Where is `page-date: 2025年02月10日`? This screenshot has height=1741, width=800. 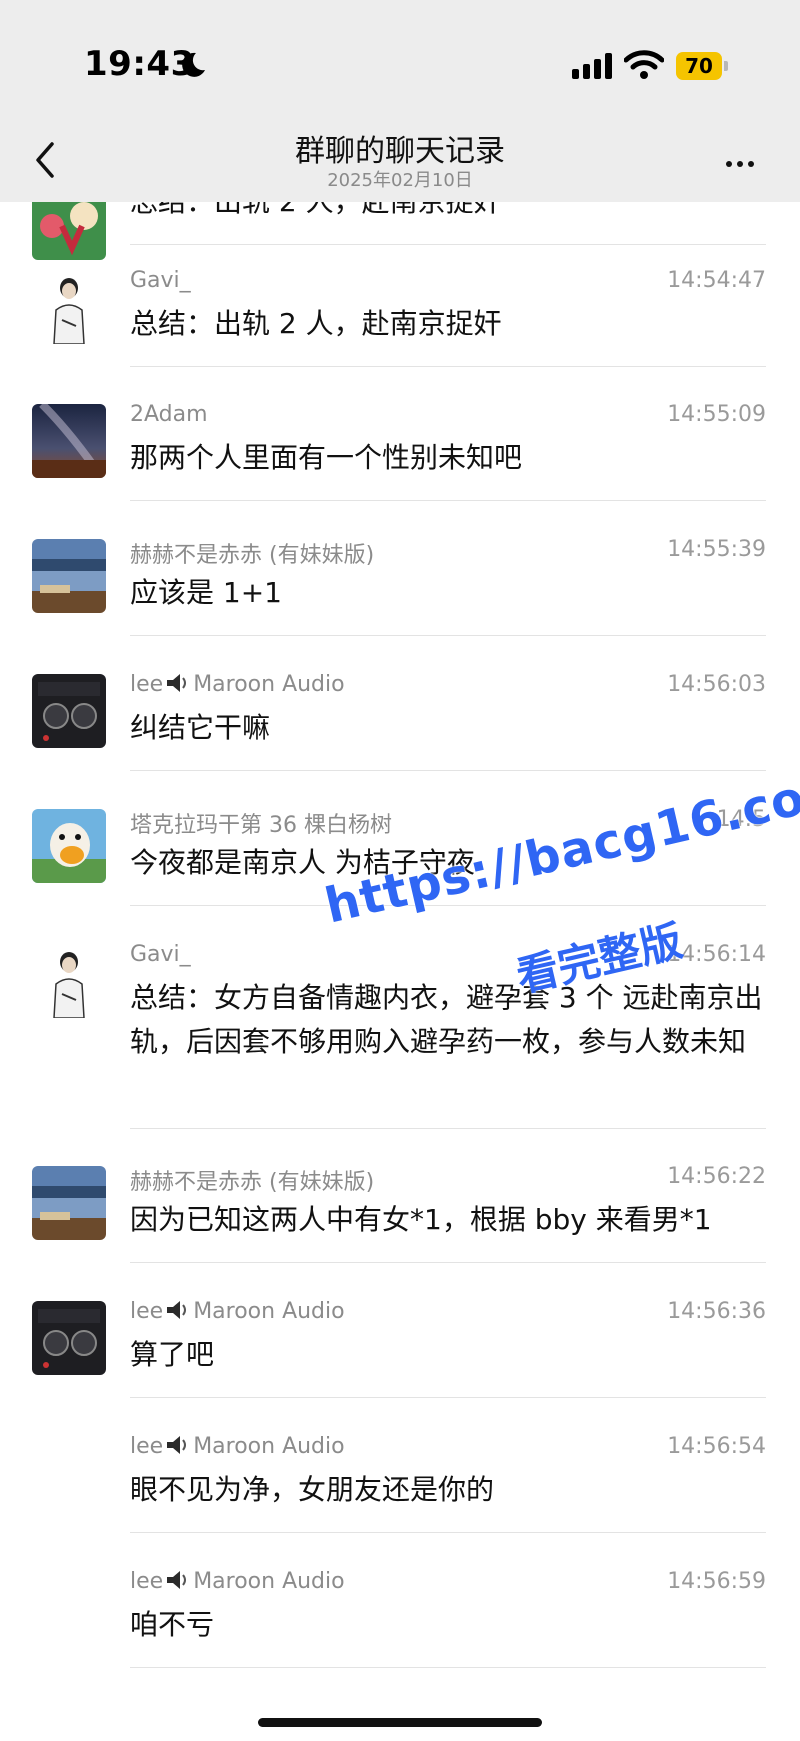 page-date: 2025年02月10日 is located at coordinates (400, 180).